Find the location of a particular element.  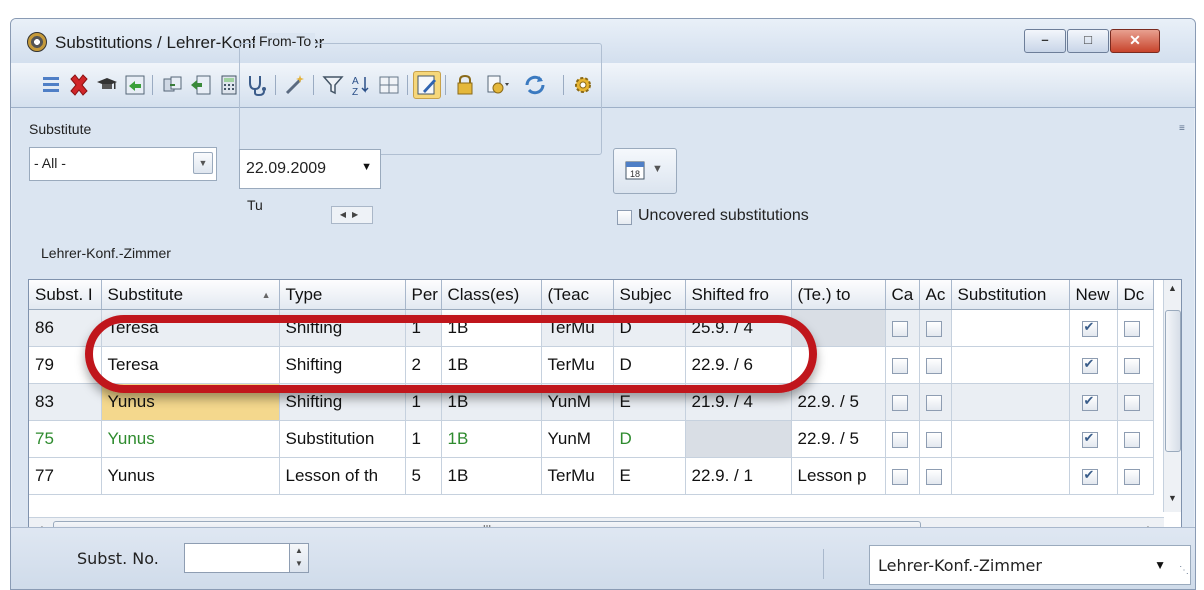

teacher-icon is located at coordinates (107, 85).